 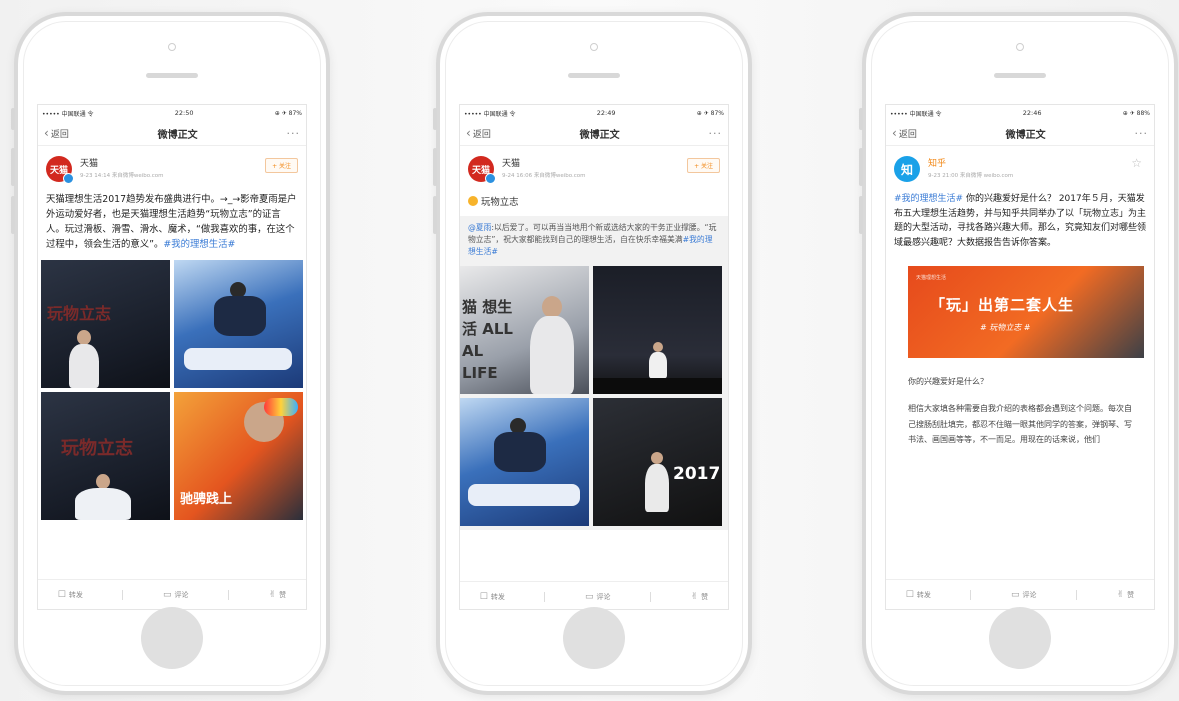 I want to click on topic-text: 玩物立志, so click(x=500, y=202).